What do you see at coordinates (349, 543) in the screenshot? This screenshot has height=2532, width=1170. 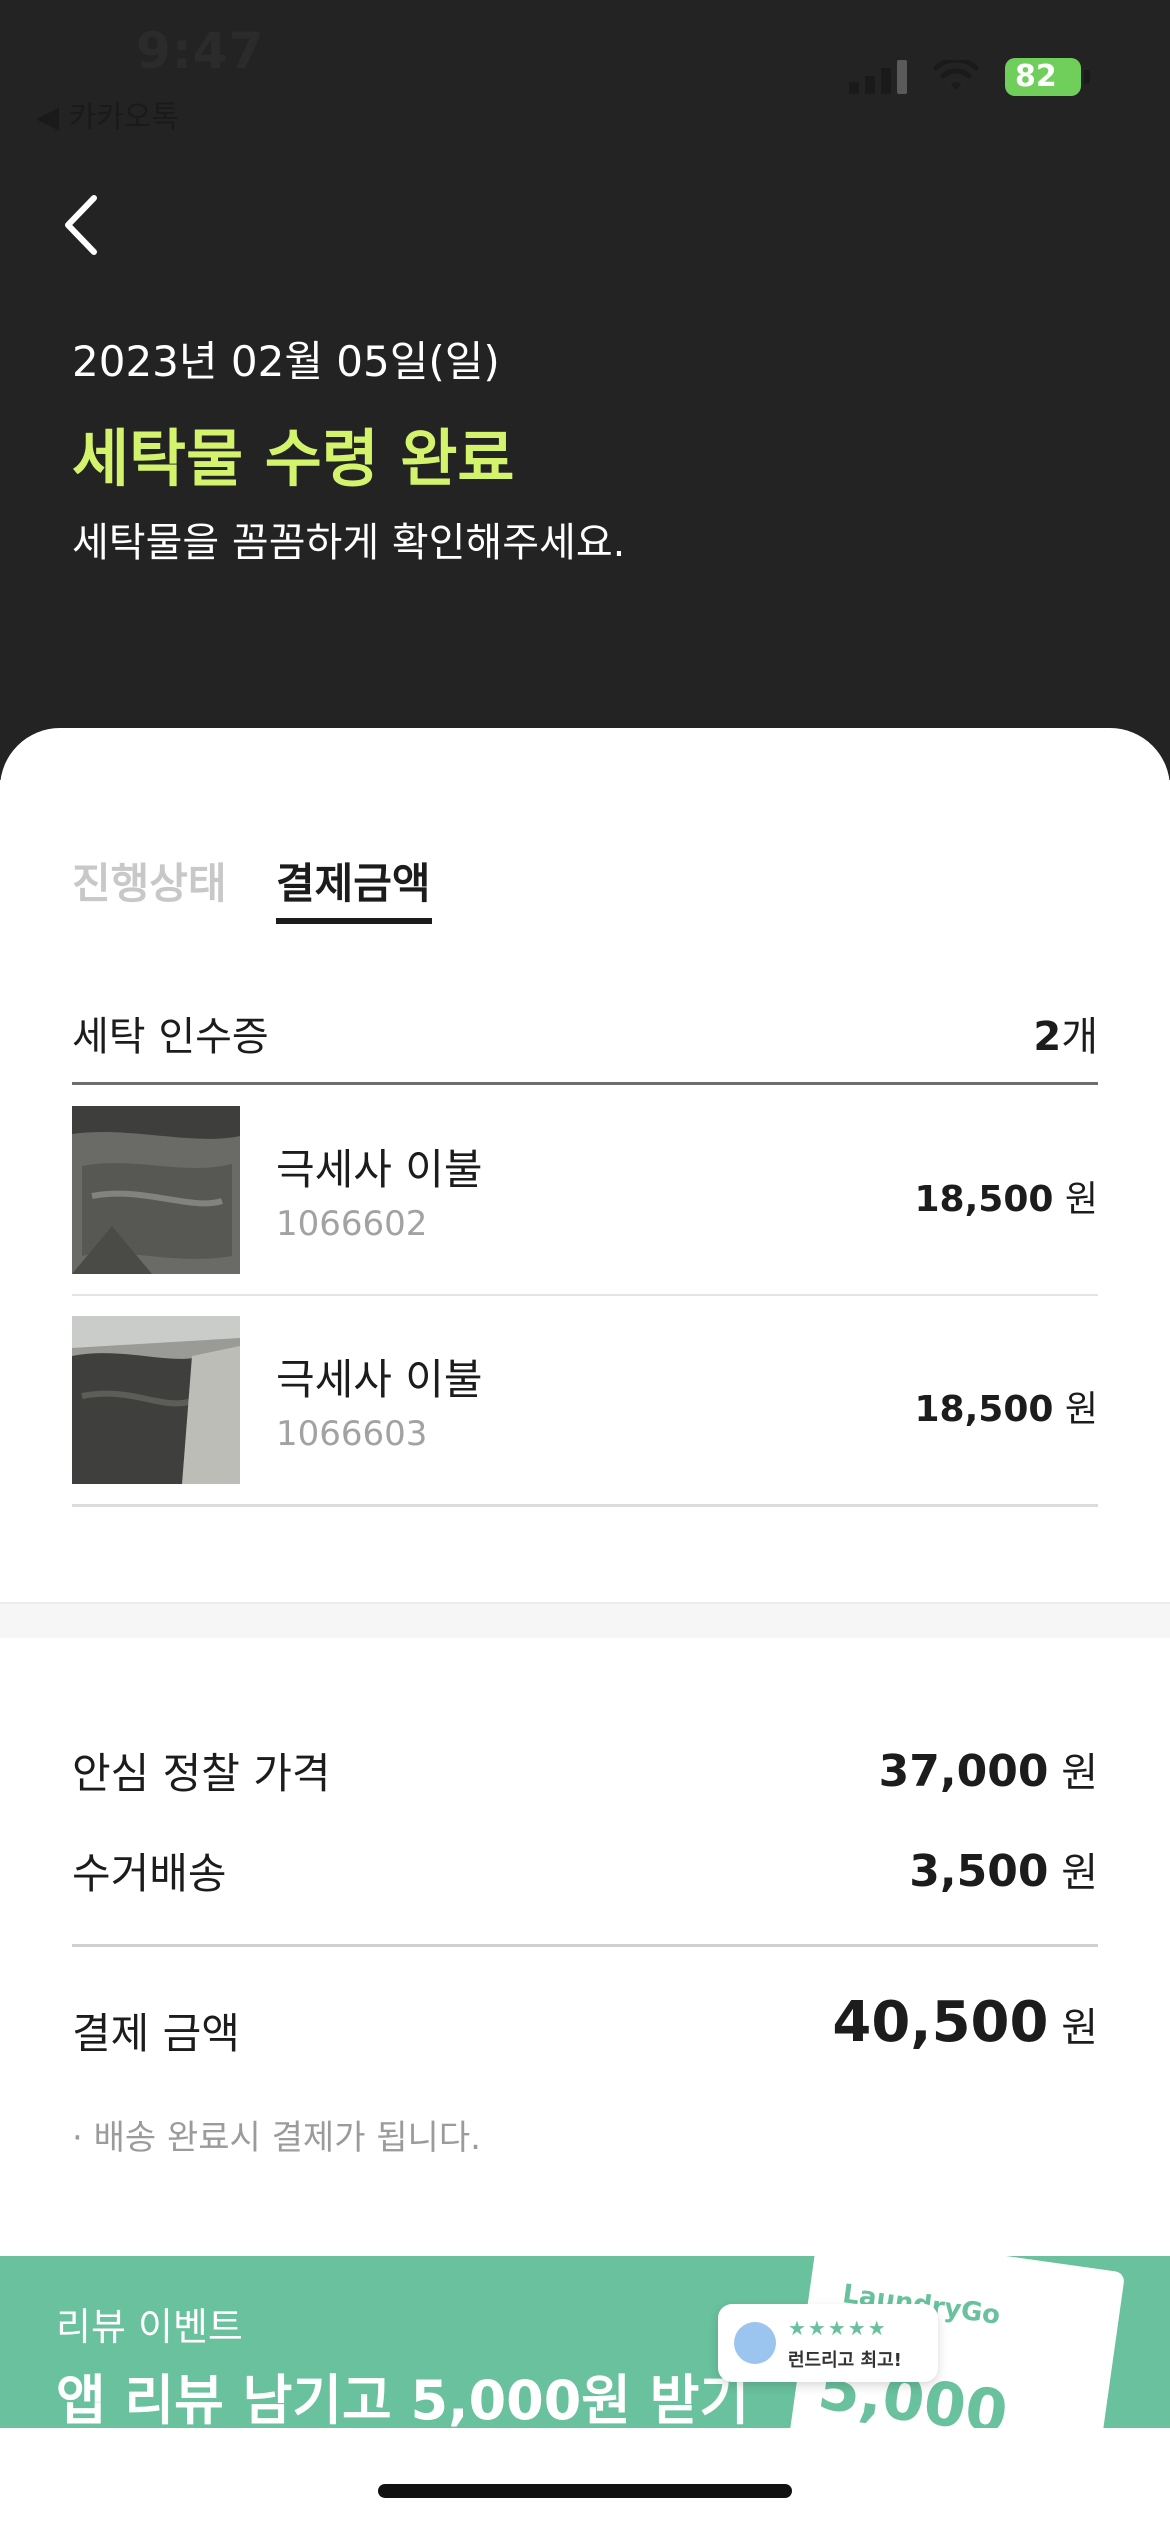 I see `page-subtitle: 세탁물을 꼼꼼하게 확인해주세요.` at bounding box center [349, 543].